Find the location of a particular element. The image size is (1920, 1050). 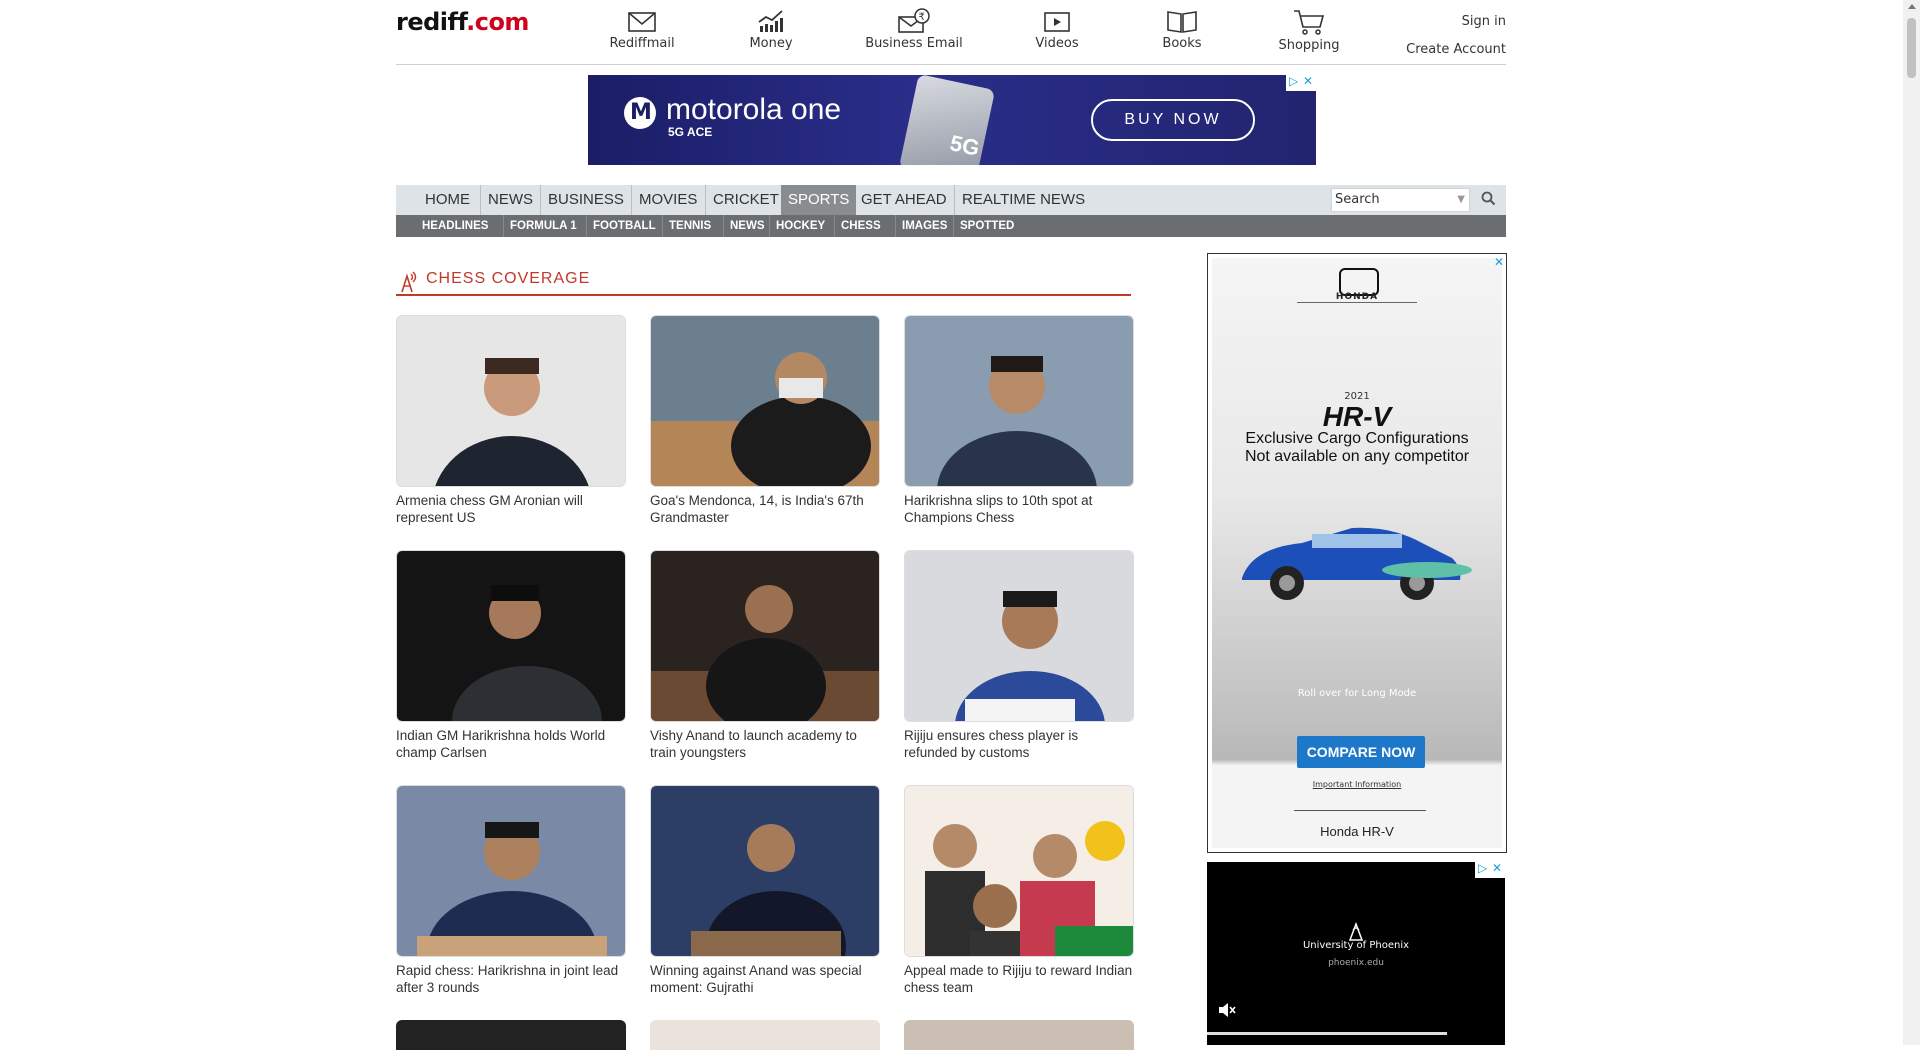

topnav-money: Money is located at coordinates (771, 28).